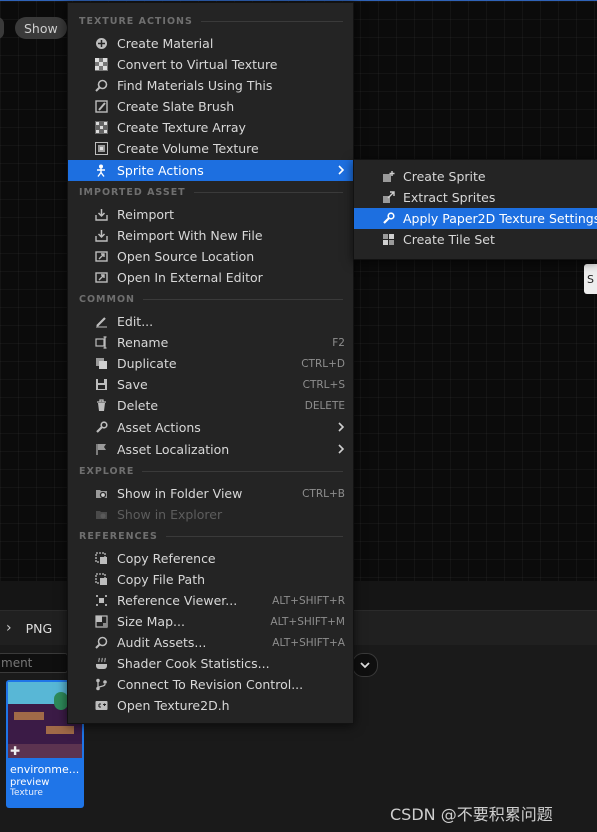  Describe the element at coordinates (211, 192) in the screenshot. I see `section-imported-asset: IMPORTED ASSET` at that location.